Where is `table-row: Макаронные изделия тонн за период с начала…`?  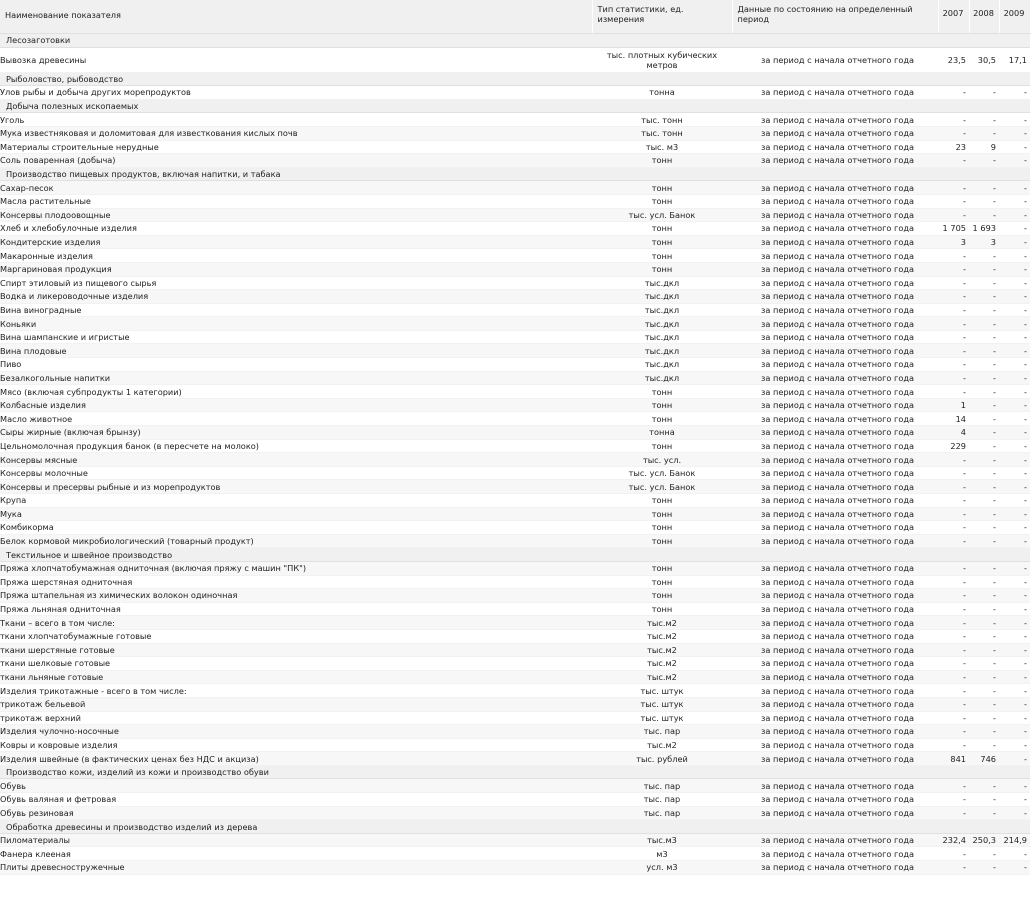
table-row: Макаронные изделия тонн за период с начала… is located at coordinates (515, 255).